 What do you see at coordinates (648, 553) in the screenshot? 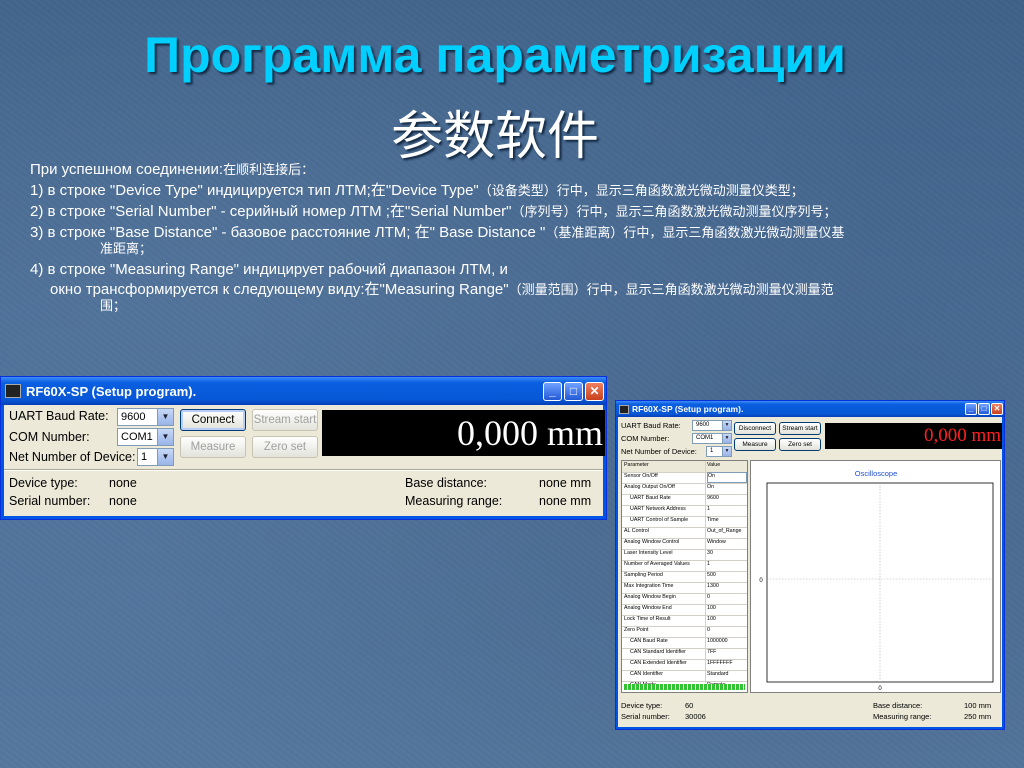
I see `parameter-name: Laser Intensity Level` at bounding box center [648, 553].